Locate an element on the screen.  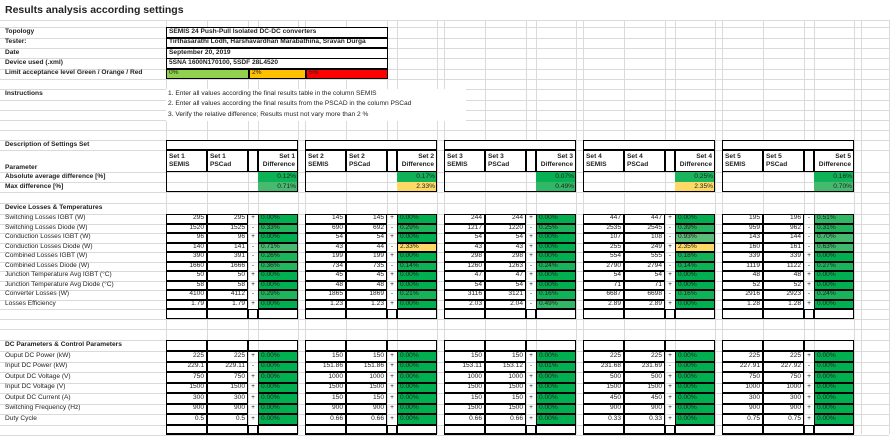
semis-value: 4100 is located at coordinates (186, 295).